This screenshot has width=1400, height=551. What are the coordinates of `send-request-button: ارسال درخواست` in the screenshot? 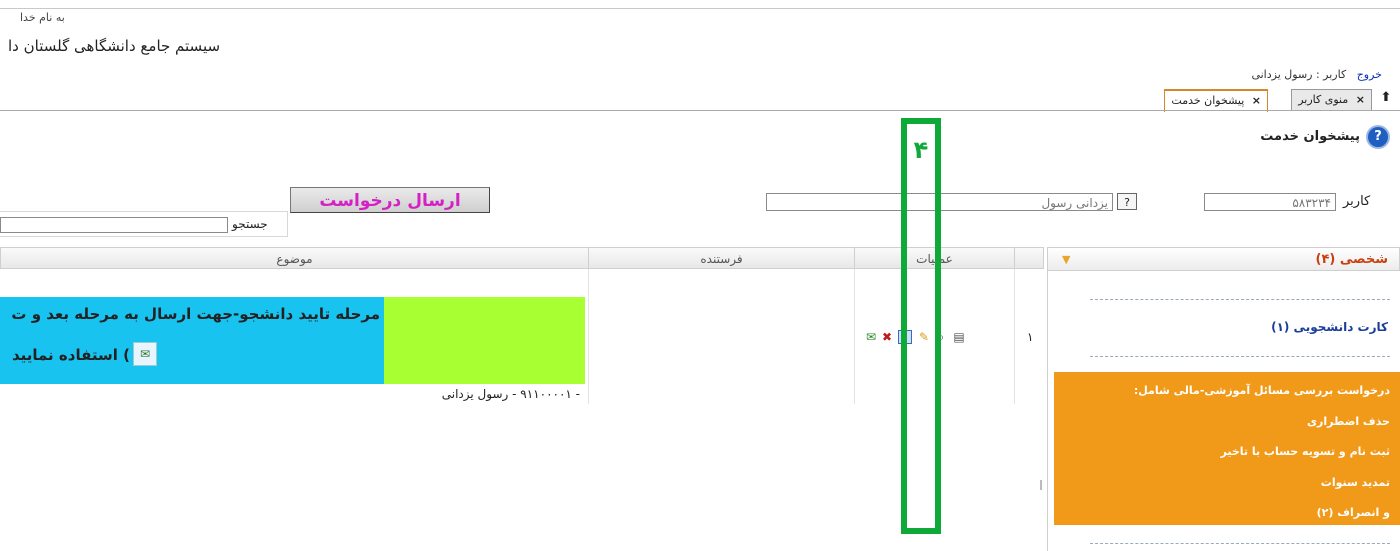 It's located at (390, 200).